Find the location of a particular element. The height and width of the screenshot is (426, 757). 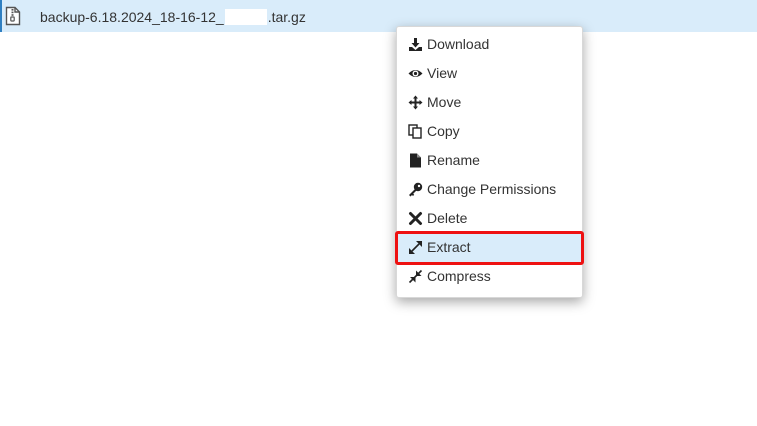

x-icon is located at coordinates (415, 218).